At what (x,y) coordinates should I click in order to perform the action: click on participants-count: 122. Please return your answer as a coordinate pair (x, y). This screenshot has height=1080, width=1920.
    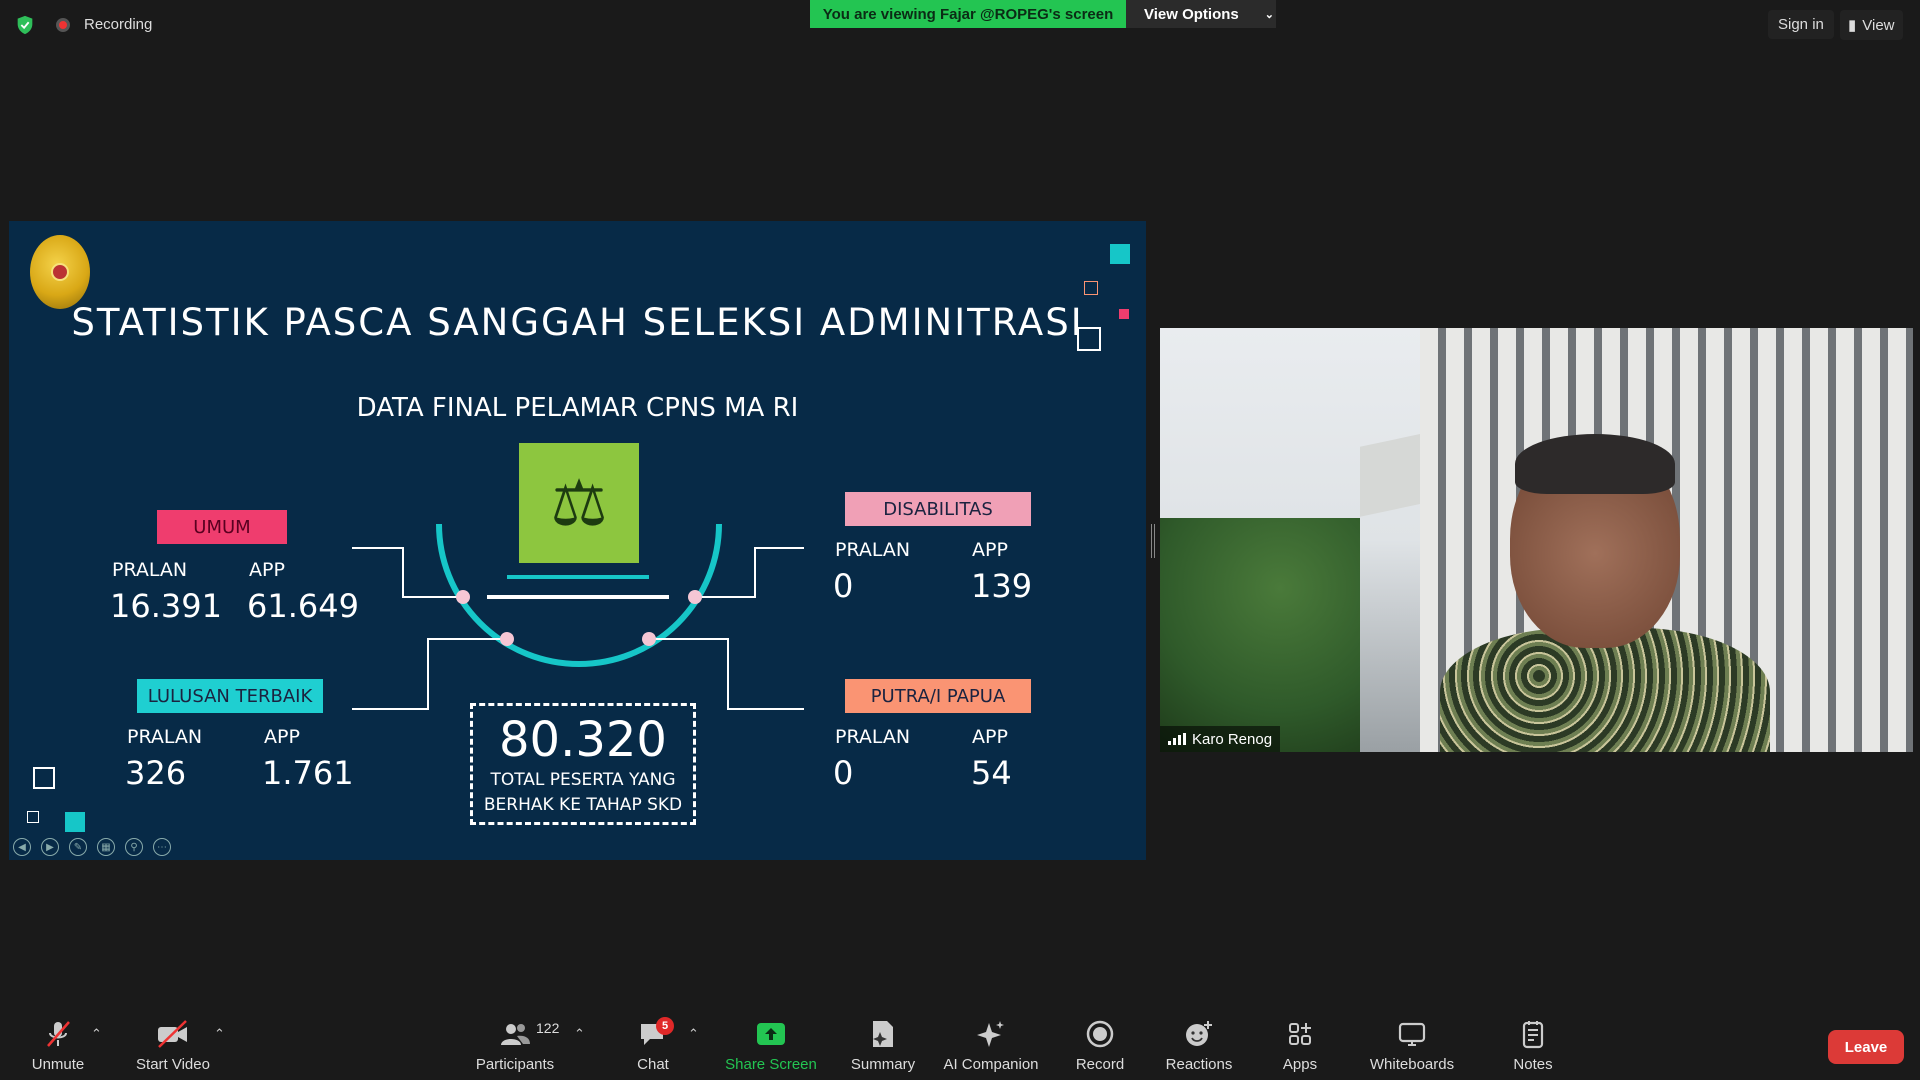
    Looking at the image, I should click on (548, 1028).